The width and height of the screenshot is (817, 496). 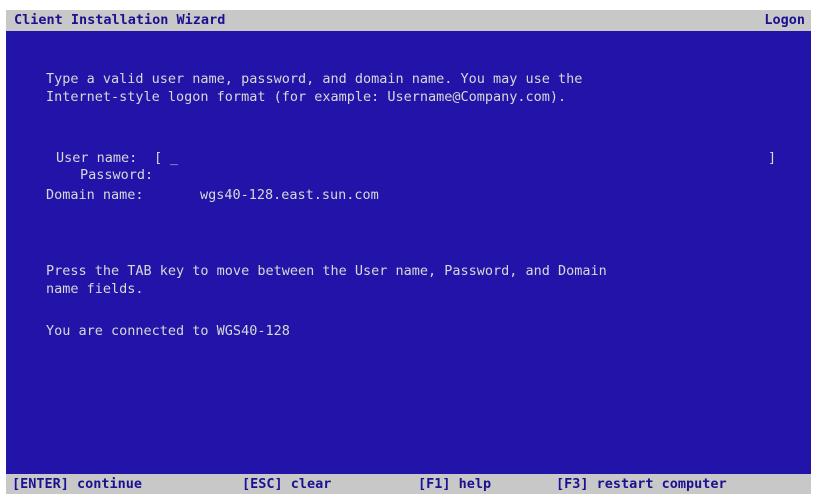 What do you see at coordinates (454, 484) in the screenshot?
I see `help-key: [F1] help` at bounding box center [454, 484].